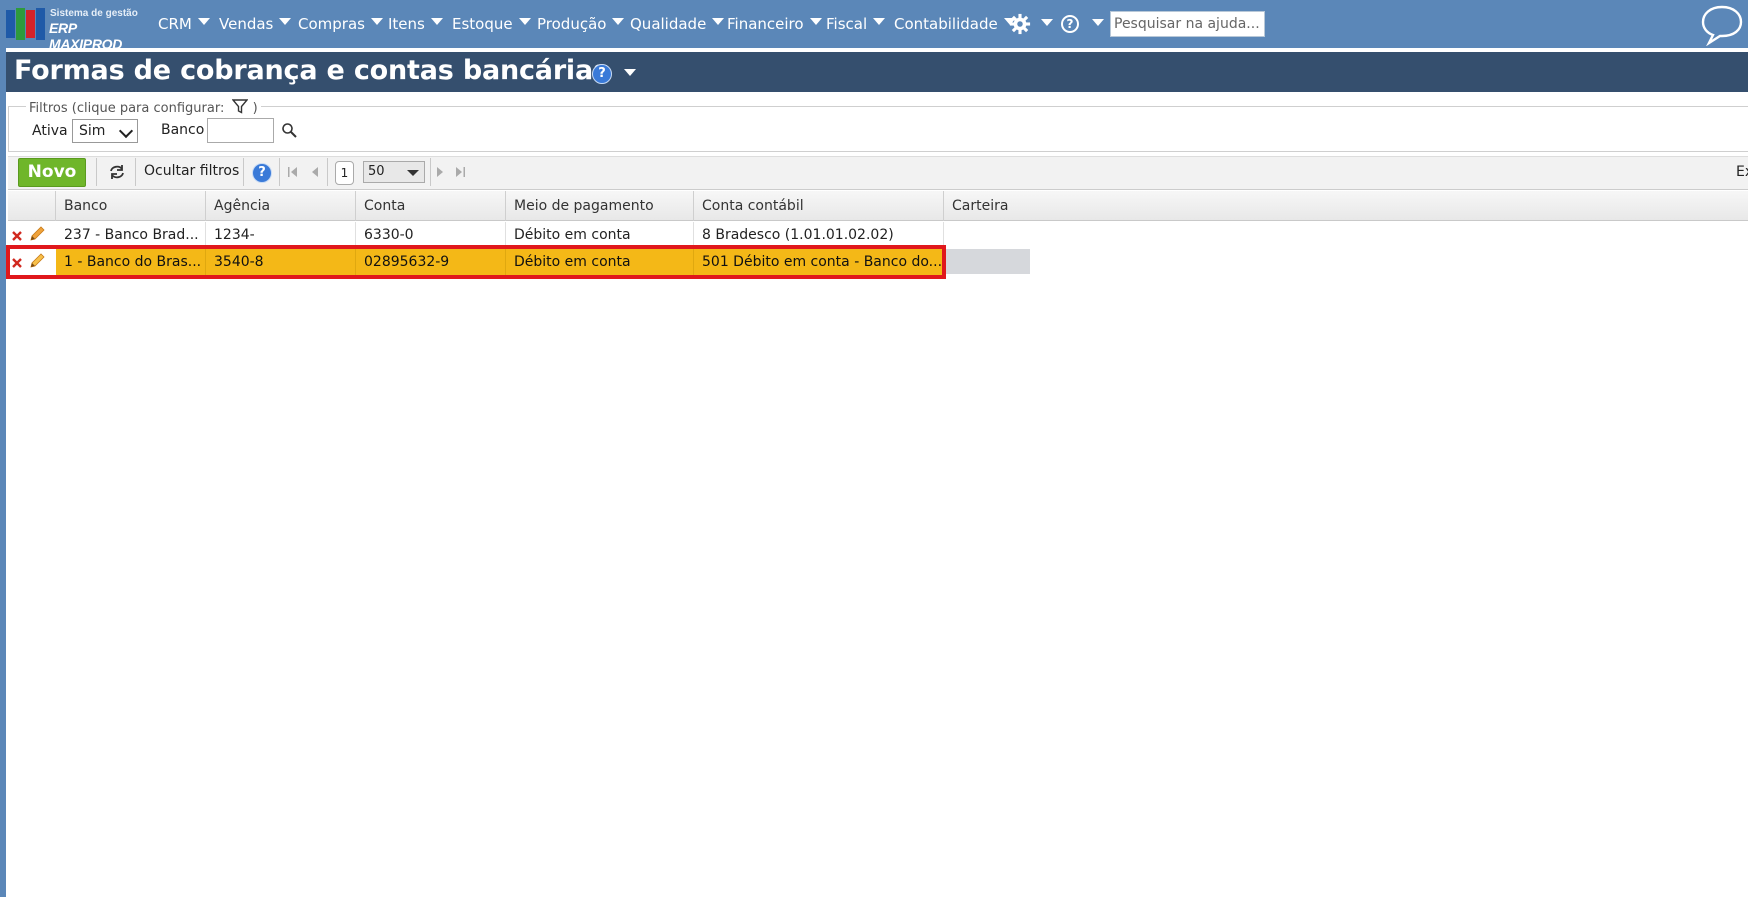 This screenshot has height=897, width=1748. What do you see at coordinates (32, 206) in the screenshot?
I see `actions-column-header` at bounding box center [32, 206].